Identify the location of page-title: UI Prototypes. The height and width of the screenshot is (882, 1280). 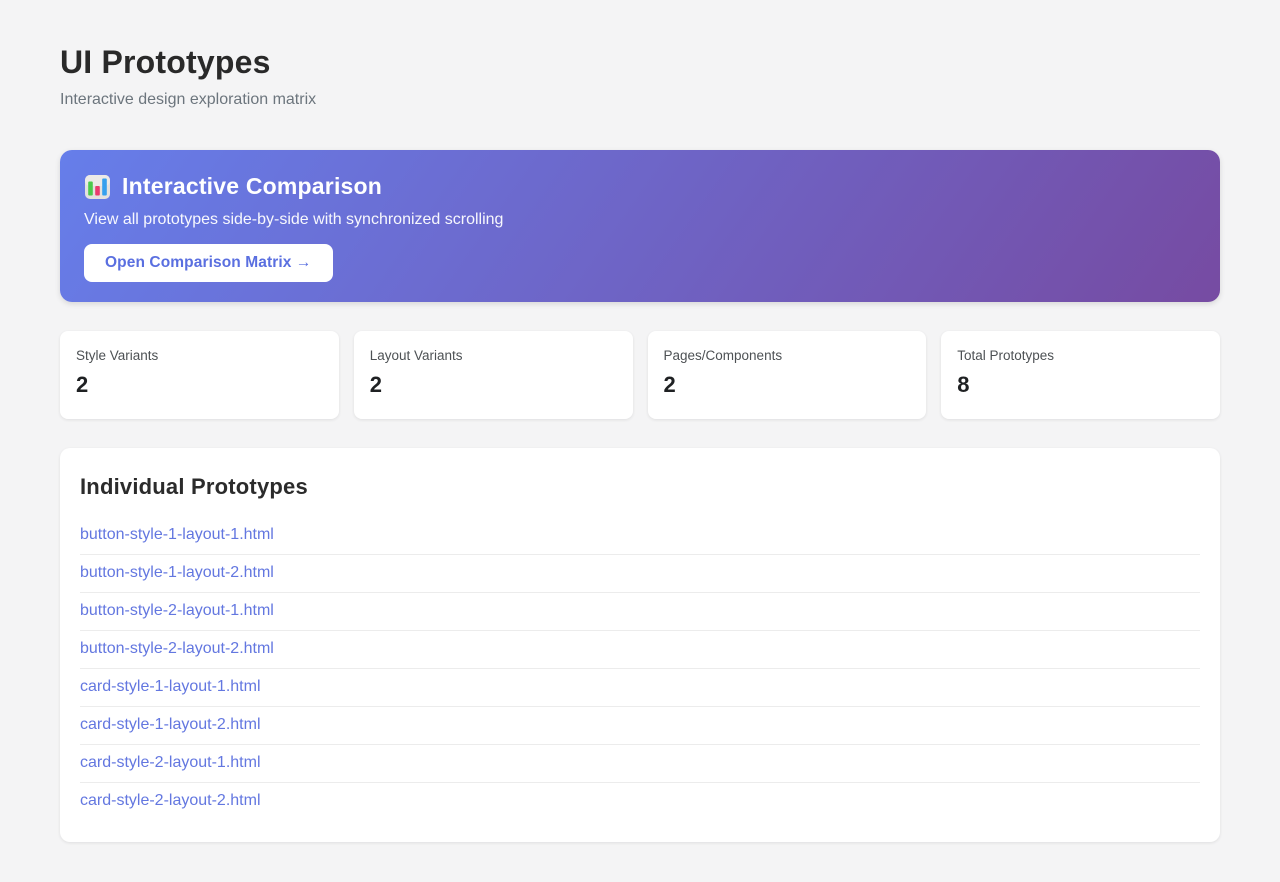
(165, 62).